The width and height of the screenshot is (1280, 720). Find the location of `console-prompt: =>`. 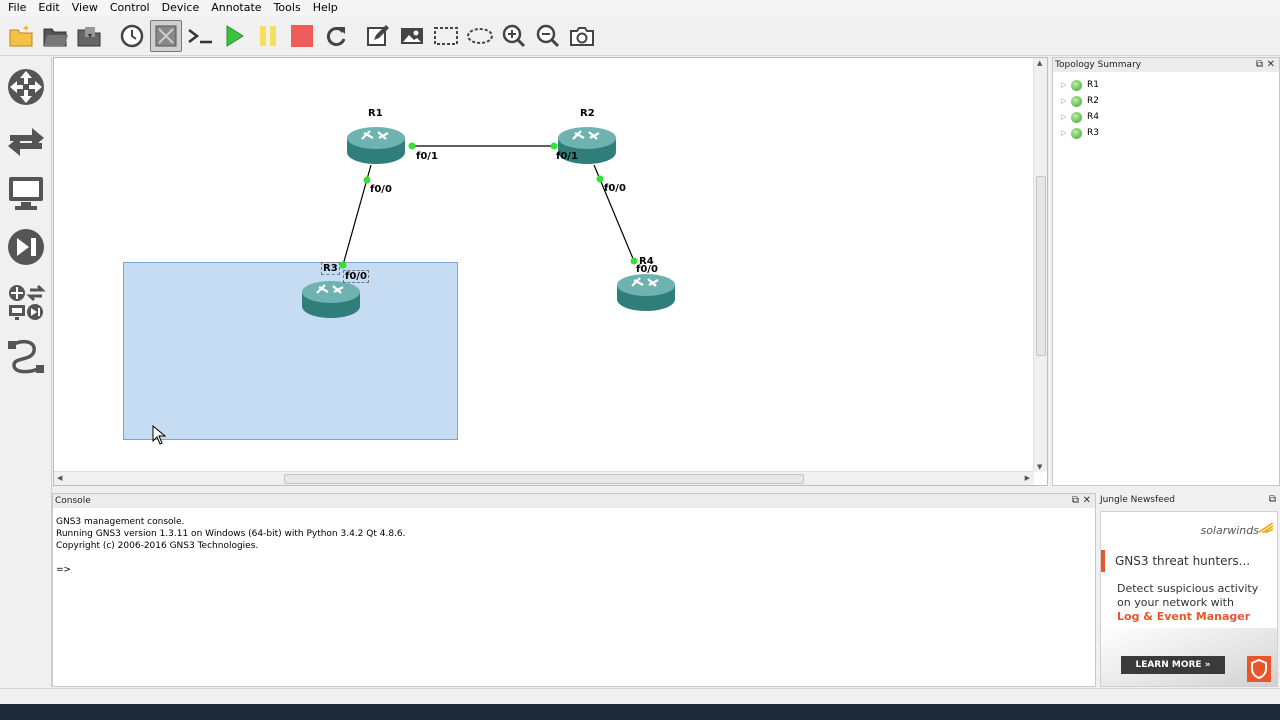

console-prompt: => is located at coordinates (231, 570).